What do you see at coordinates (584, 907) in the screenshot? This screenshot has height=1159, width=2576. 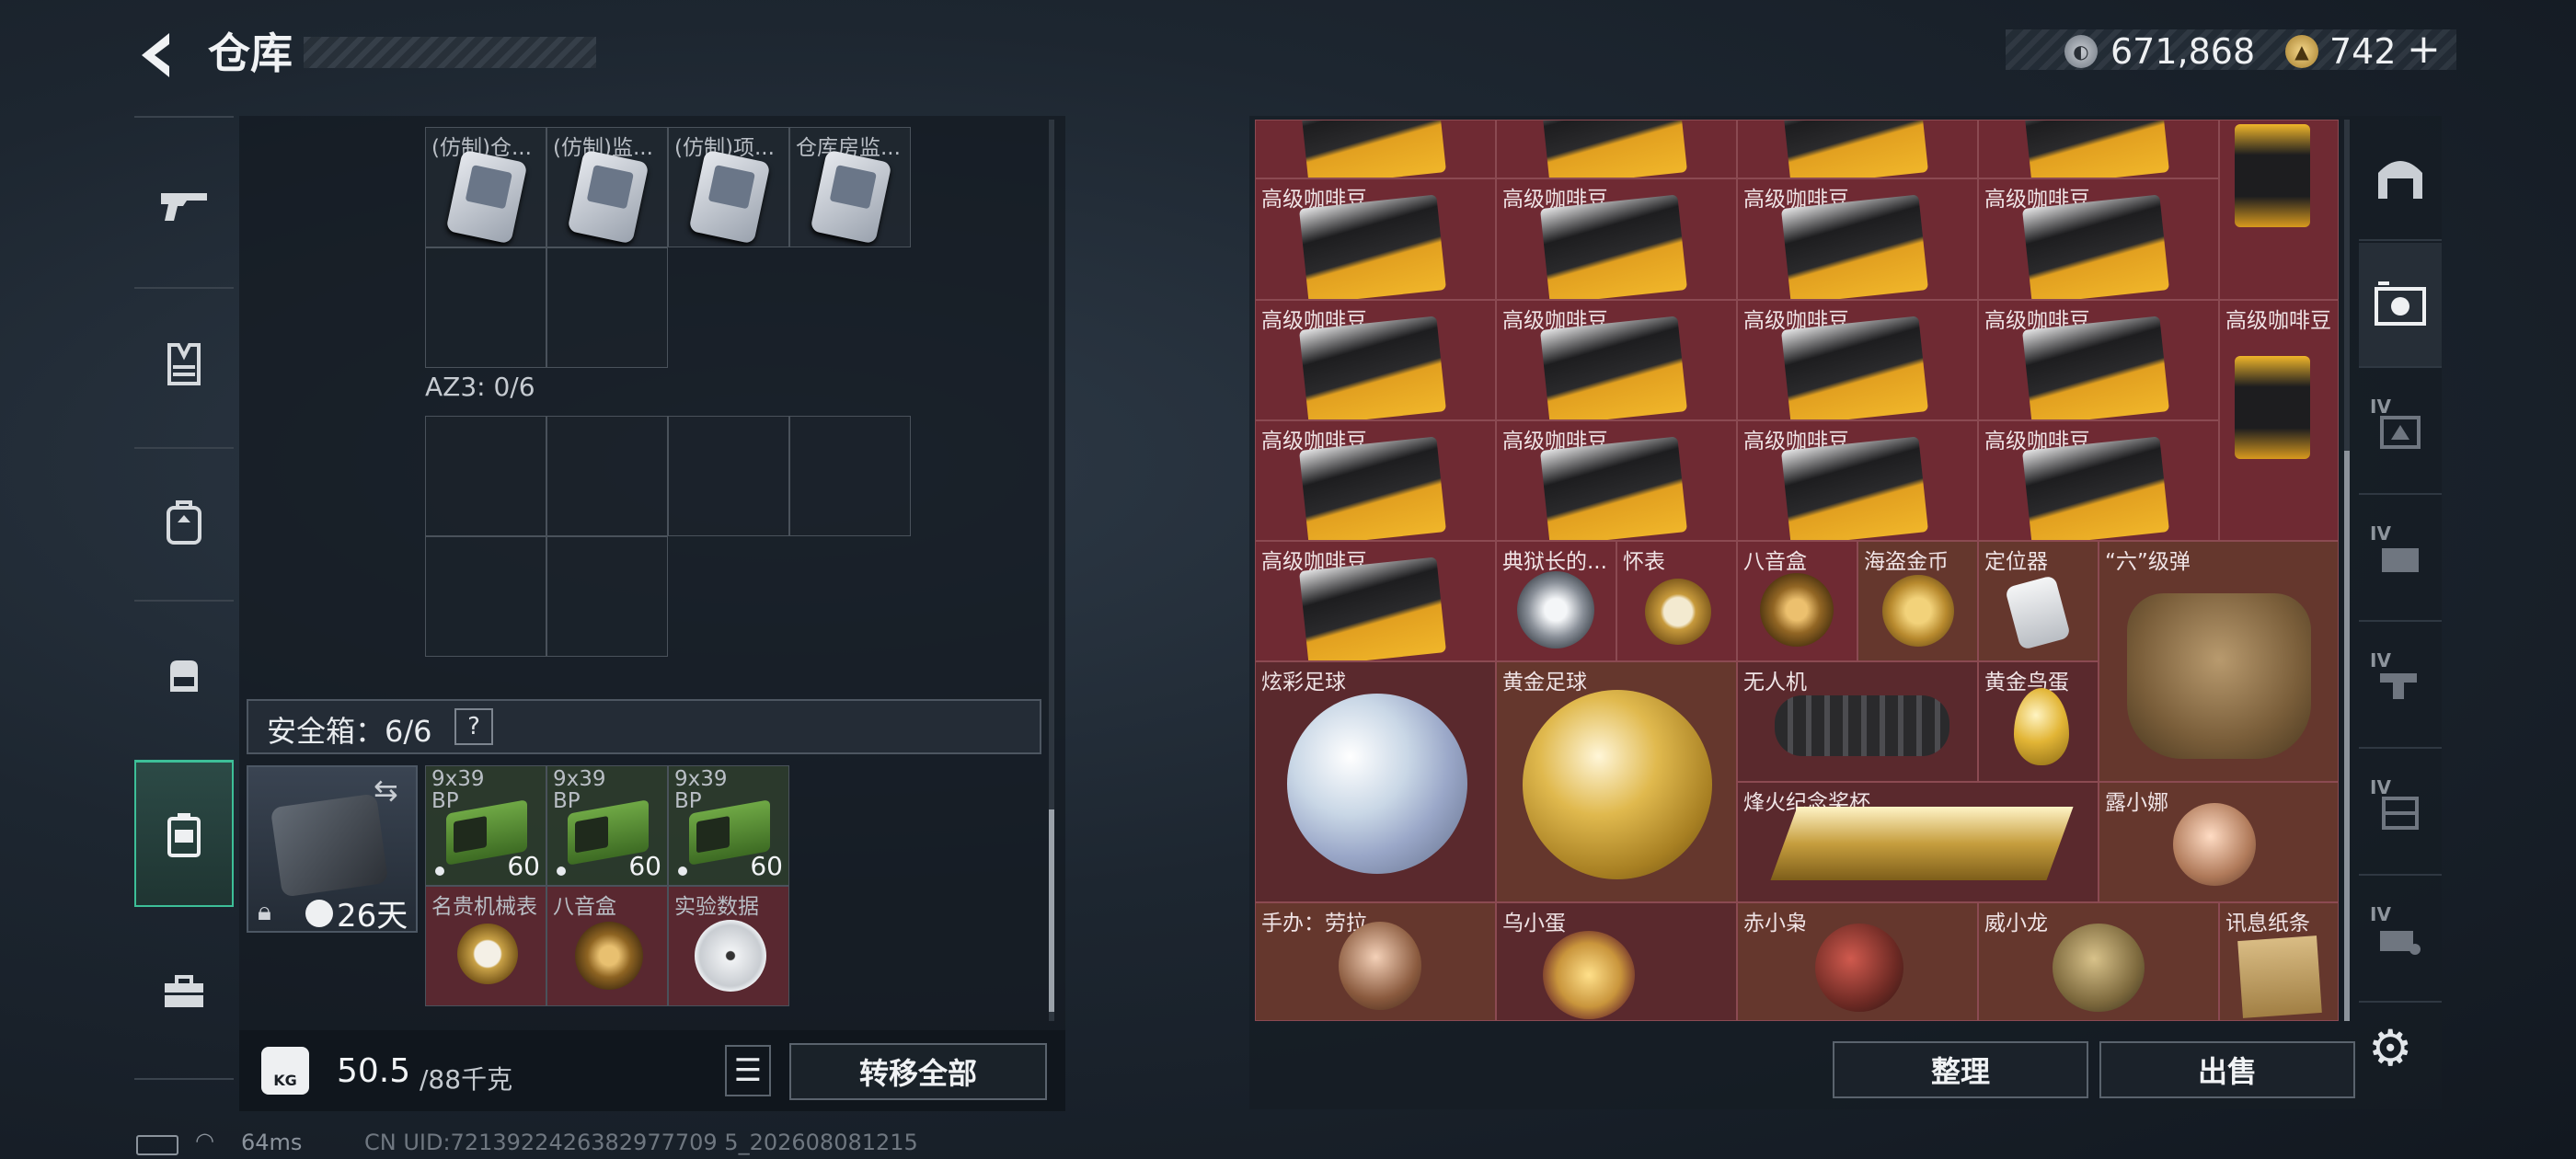 I see `item-name: 八音盒` at bounding box center [584, 907].